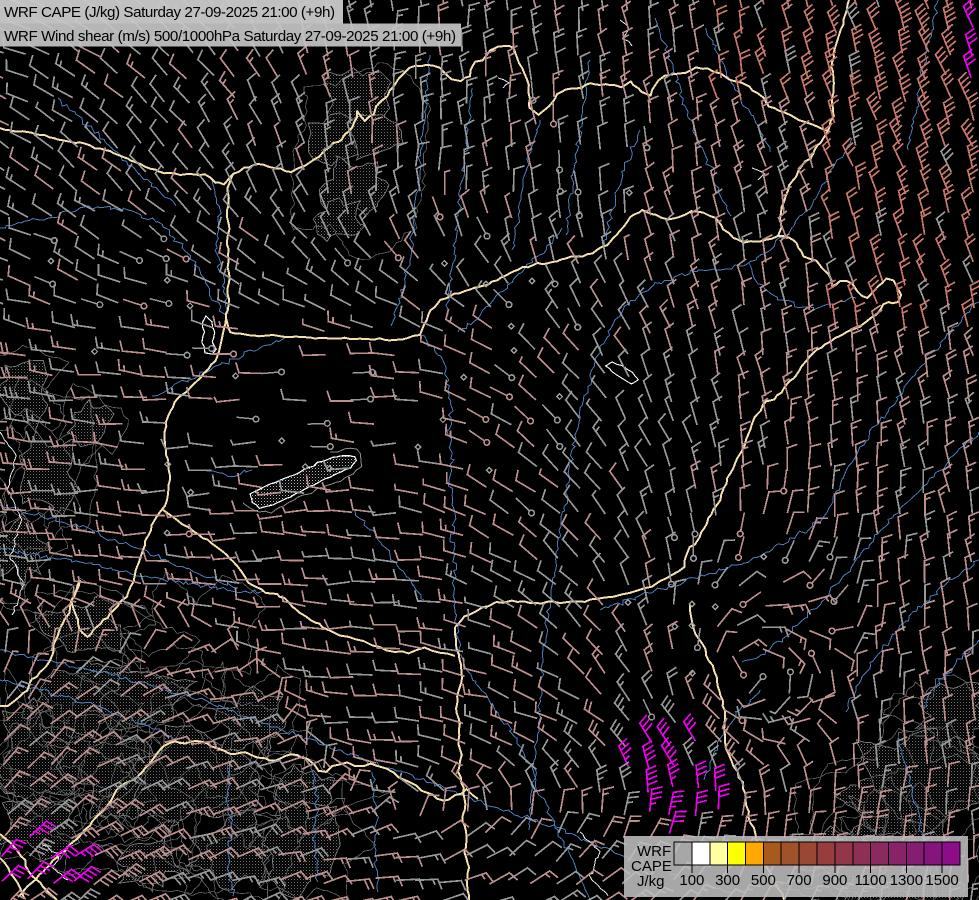 Image resolution: width=979 pixels, height=900 pixels. What do you see at coordinates (799, 880) in the screenshot?
I see `svg-text: 700` at bounding box center [799, 880].